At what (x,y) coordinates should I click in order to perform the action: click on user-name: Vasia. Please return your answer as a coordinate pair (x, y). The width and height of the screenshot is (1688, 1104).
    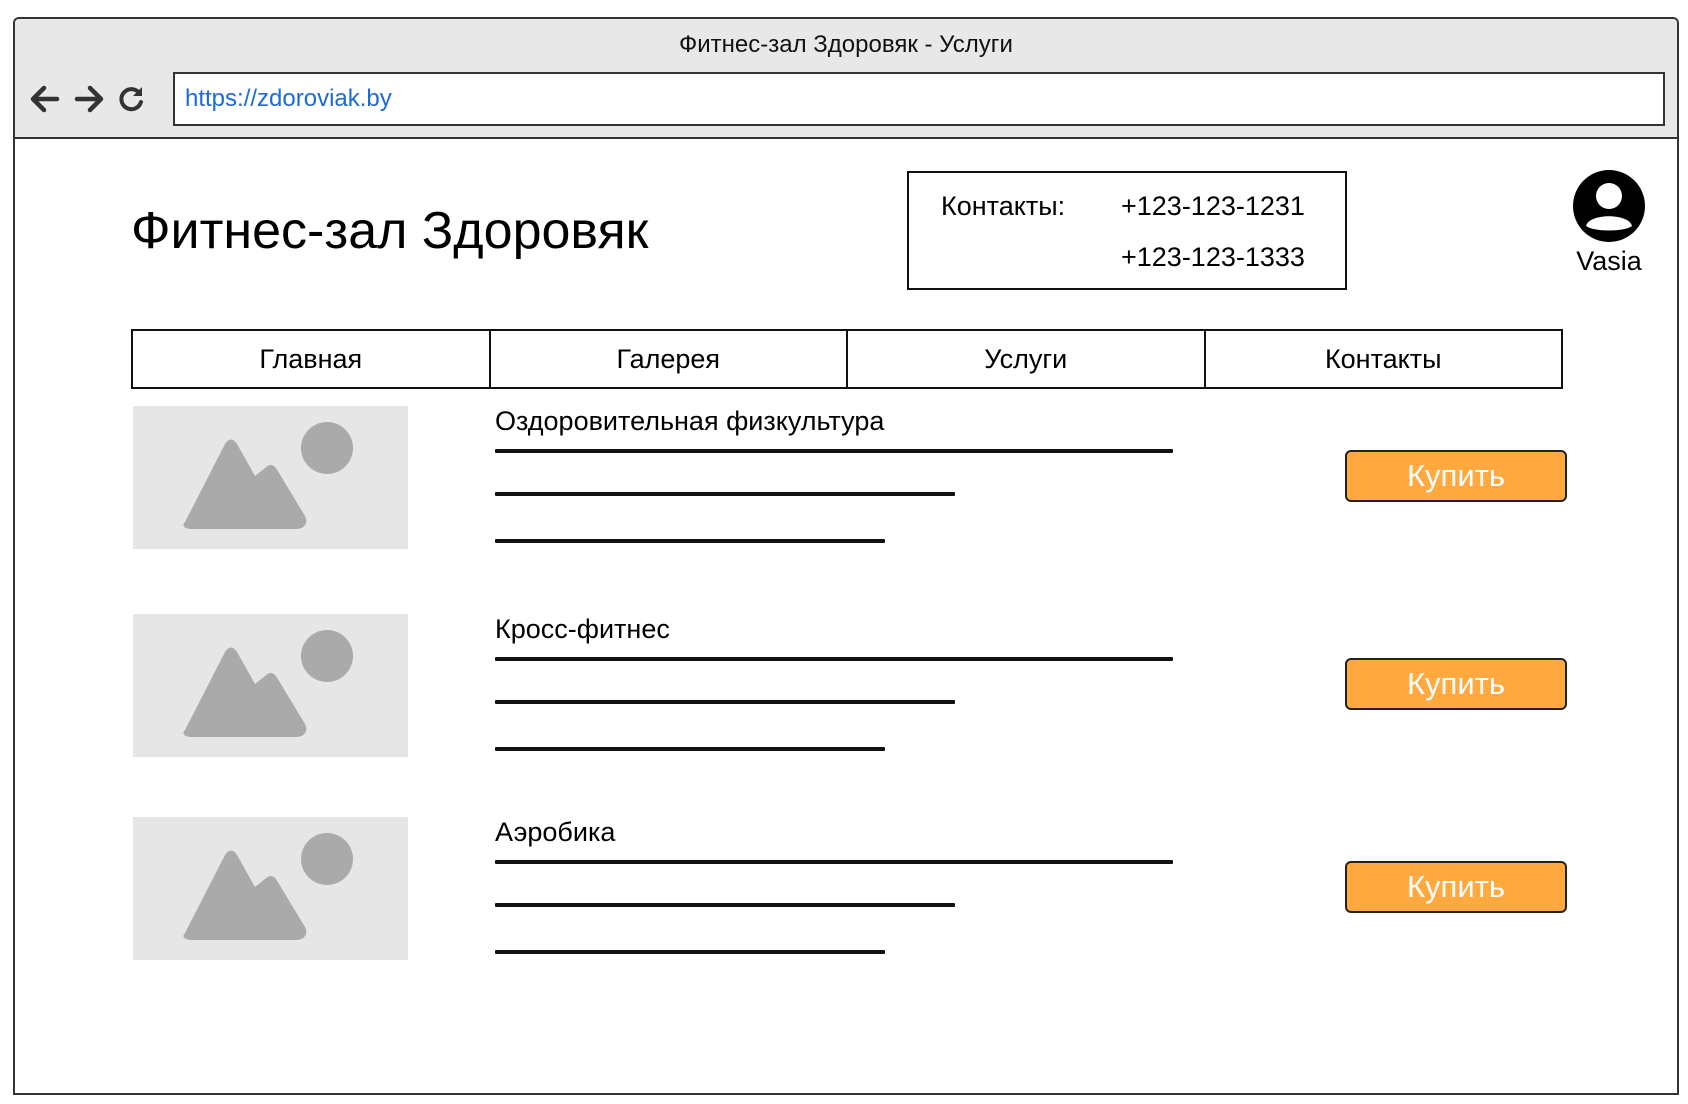
    Looking at the image, I should click on (1609, 261).